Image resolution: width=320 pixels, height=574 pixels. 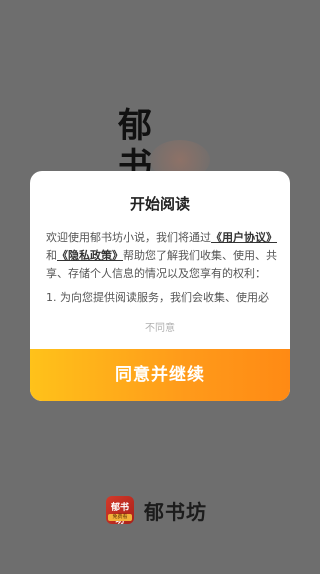 I want to click on brand-logo: 郁书坊 免费看, so click(x=120, y=510).